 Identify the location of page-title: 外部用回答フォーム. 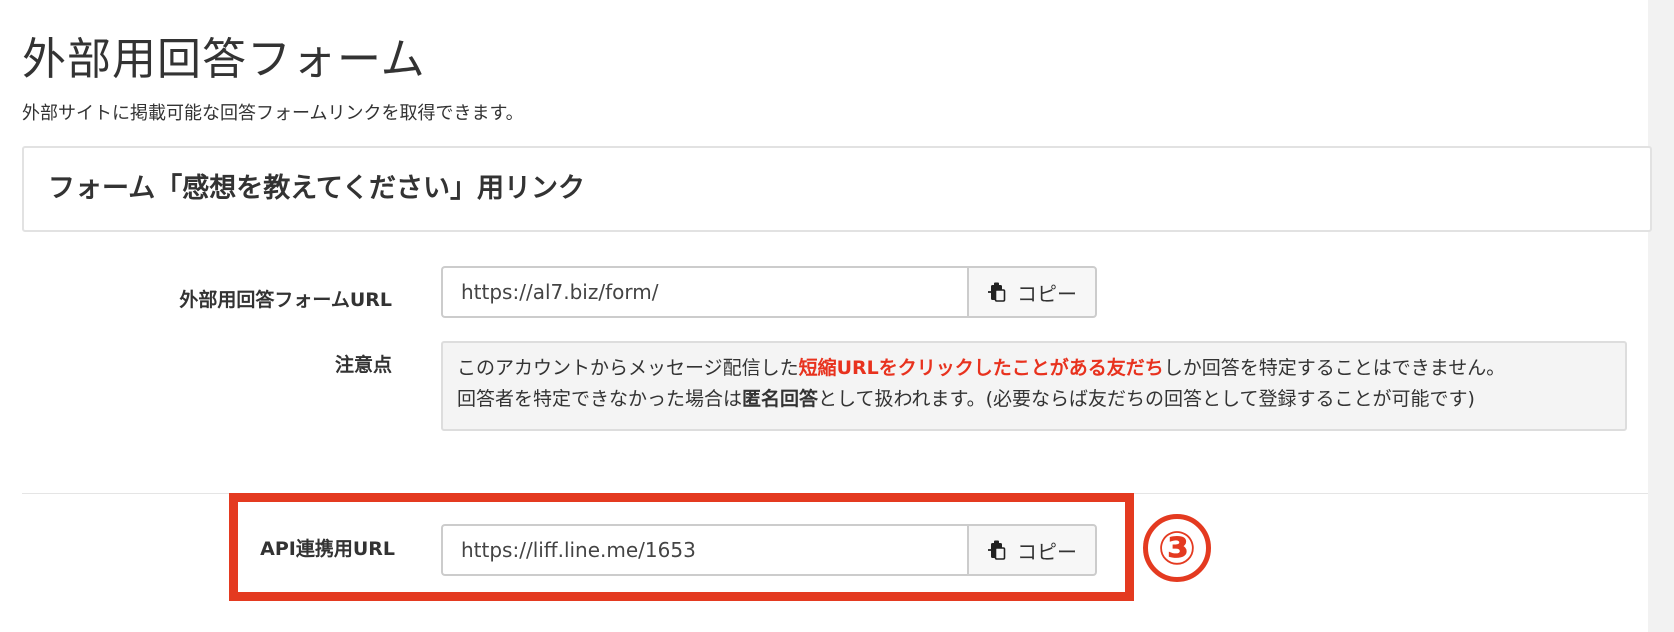
(224, 59).